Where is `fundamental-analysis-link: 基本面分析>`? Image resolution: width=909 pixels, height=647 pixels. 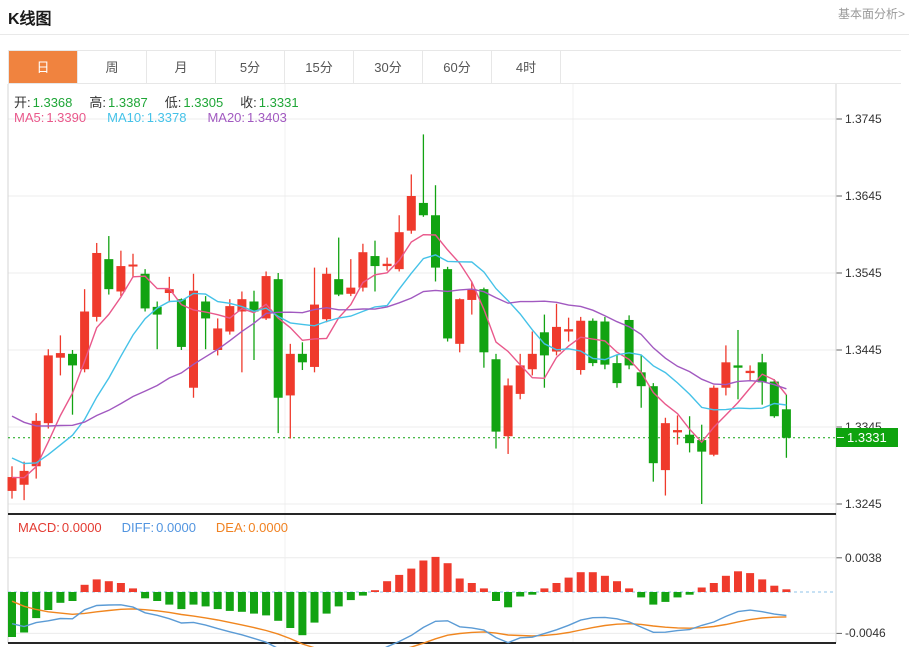
fundamental-analysis-link: 基本面分析> is located at coordinates (871, 13).